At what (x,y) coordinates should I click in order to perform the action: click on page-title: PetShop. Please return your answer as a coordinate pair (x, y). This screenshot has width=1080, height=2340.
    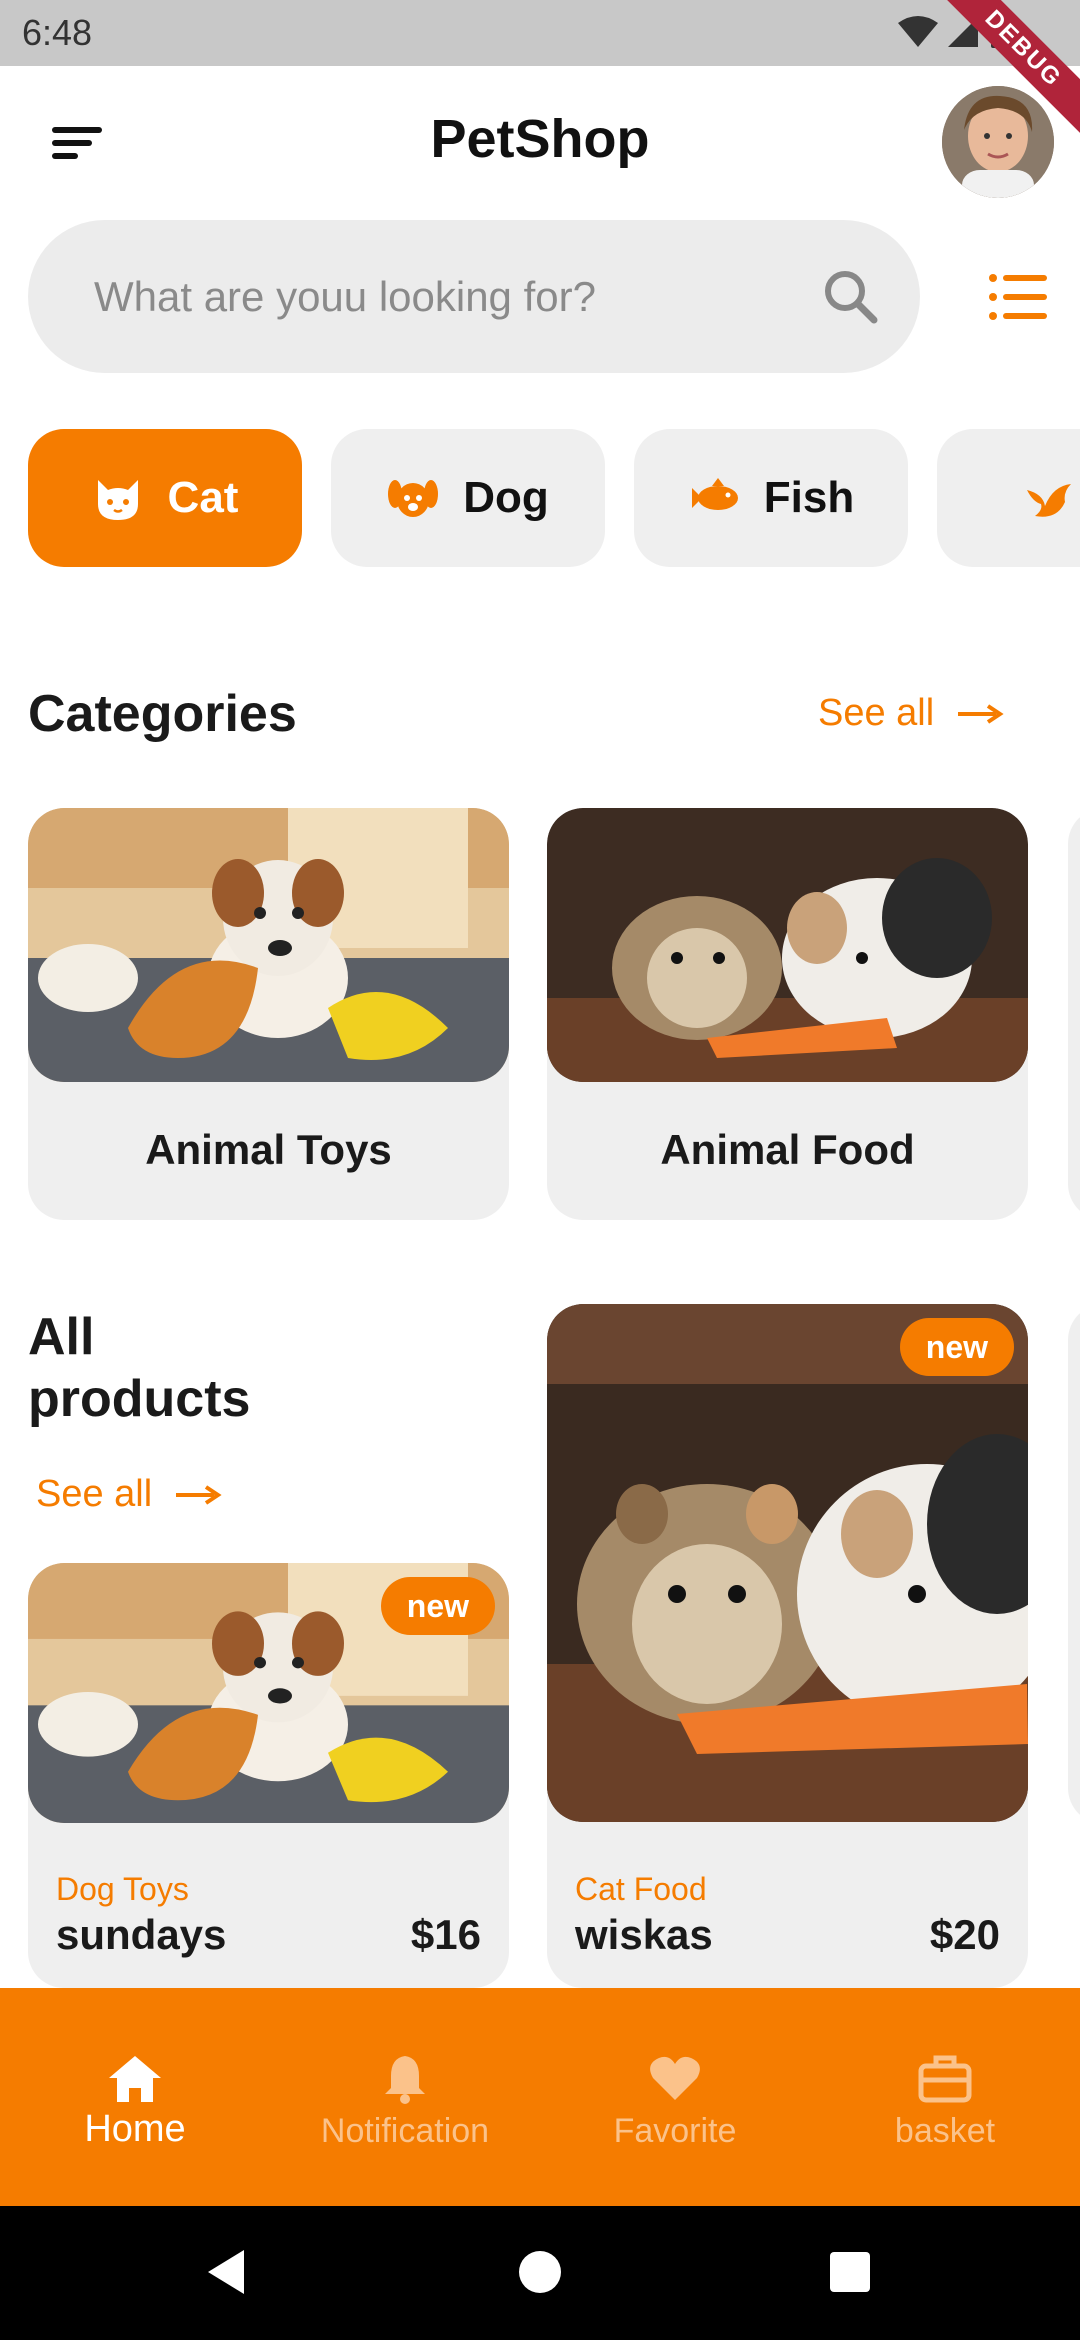
    Looking at the image, I should click on (540, 139).